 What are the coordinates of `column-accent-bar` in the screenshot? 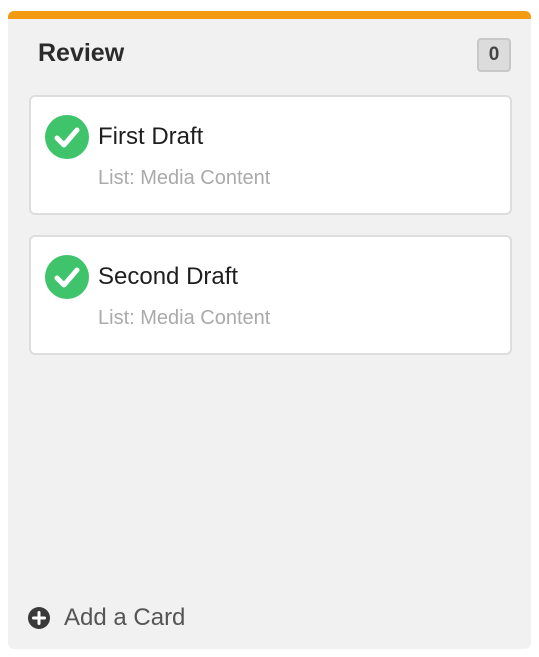 It's located at (269, 15).